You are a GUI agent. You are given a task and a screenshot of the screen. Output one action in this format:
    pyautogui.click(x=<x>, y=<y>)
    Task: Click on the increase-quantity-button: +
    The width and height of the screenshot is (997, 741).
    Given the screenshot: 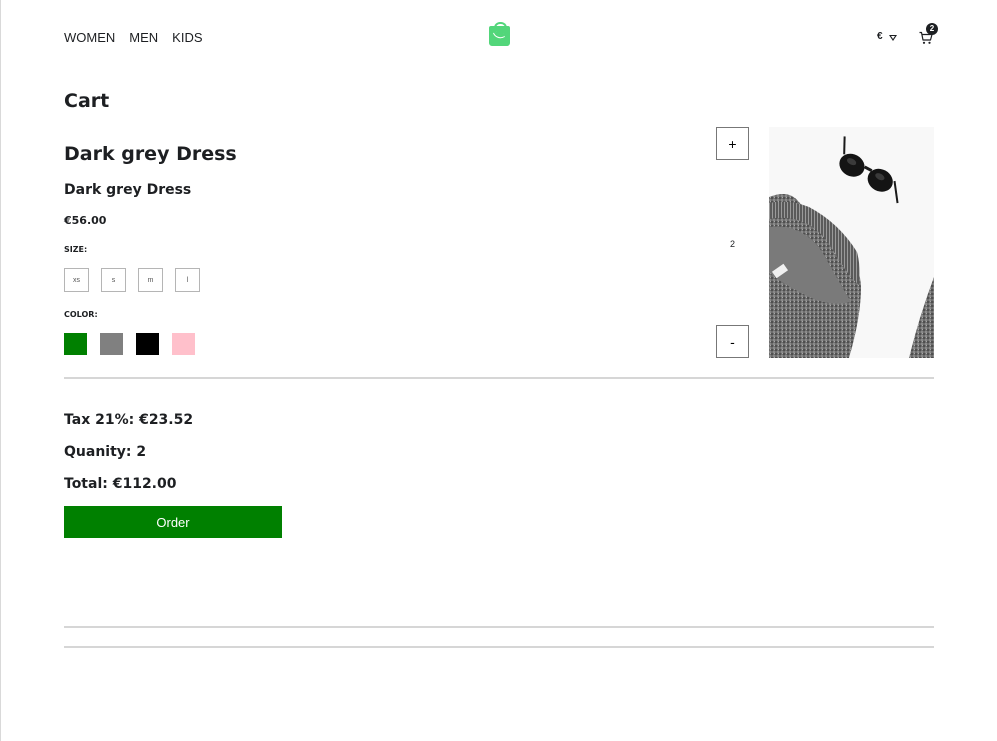 What is the action you would take?
    pyautogui.click(x=732, y=143)
    